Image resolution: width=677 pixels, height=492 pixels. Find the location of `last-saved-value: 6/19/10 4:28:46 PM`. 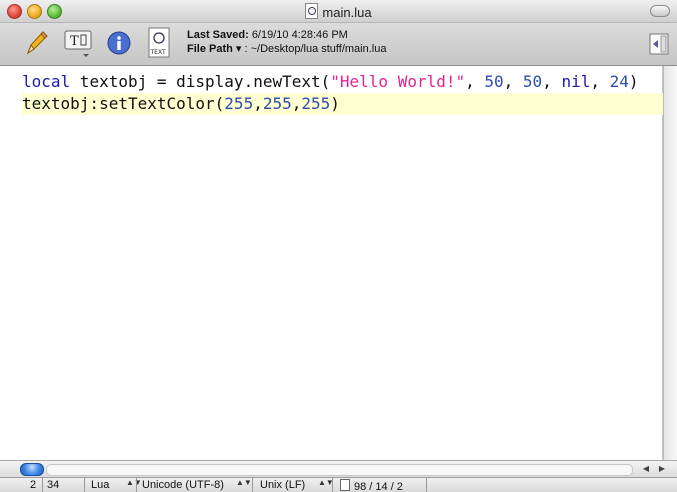

last-saved-value: 6/19/10 4:28:46 PM is located at coordinates (299, 35).